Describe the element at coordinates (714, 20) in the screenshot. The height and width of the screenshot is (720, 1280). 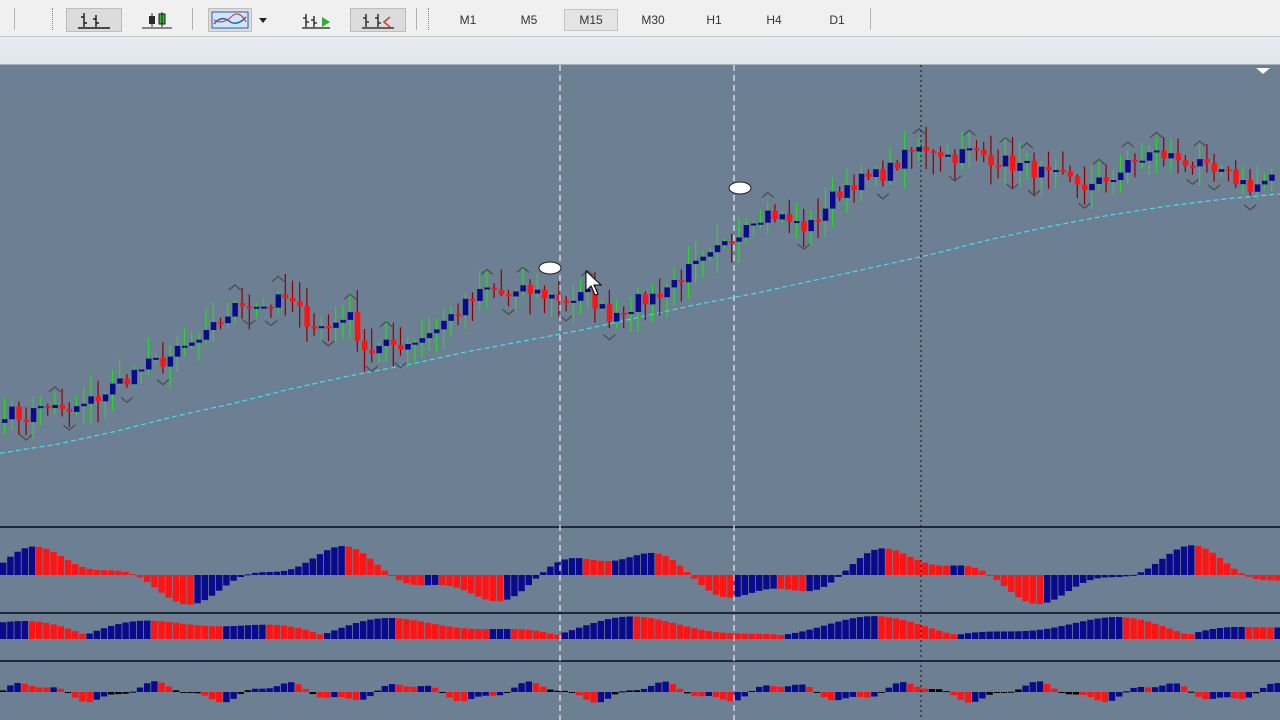
I see `timeframe-h1: H1` at that location.